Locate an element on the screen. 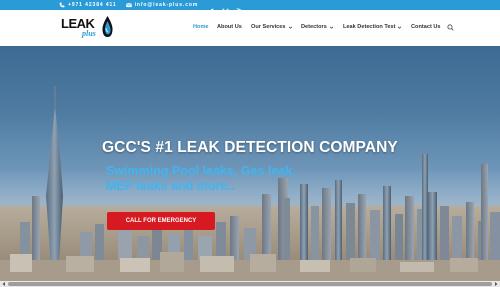 Image resolution: width=500 pixels, height=287 pixels. call-for-emergency-button: CALL FOR EMERGENCY is located at coordinates (161, 221).